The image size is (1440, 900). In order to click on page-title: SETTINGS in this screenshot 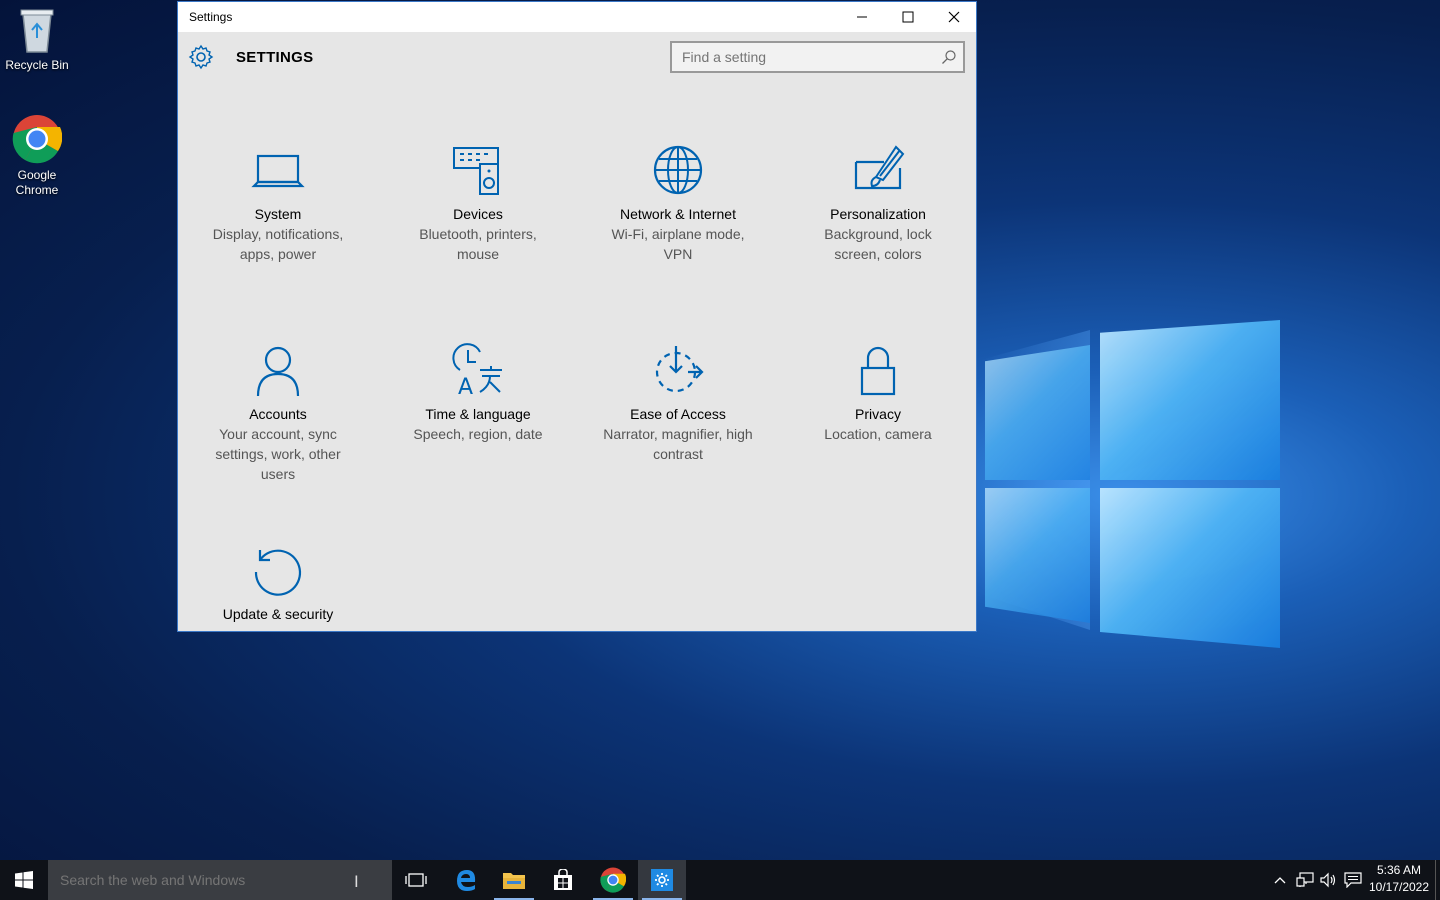, I will do `click(275, 57)`.